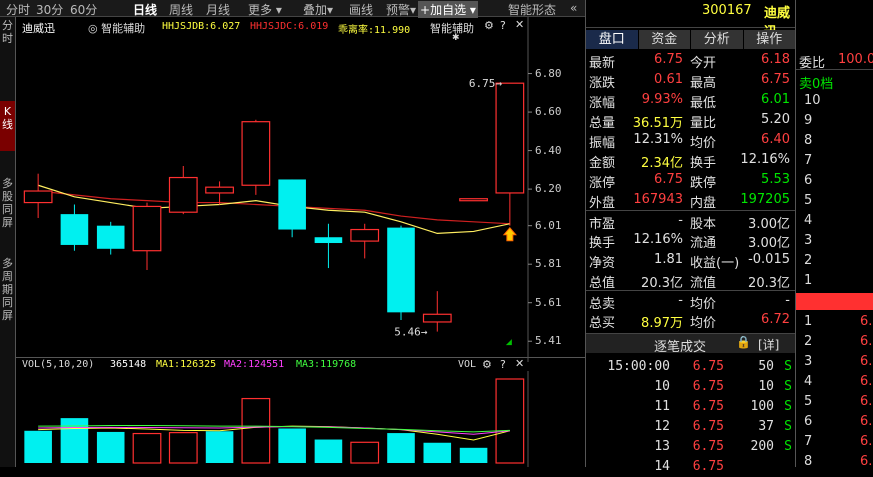  Describe the element at coordinates (612, 39) in the screenshot. I see `tab-handicap: 盘口` at that location.